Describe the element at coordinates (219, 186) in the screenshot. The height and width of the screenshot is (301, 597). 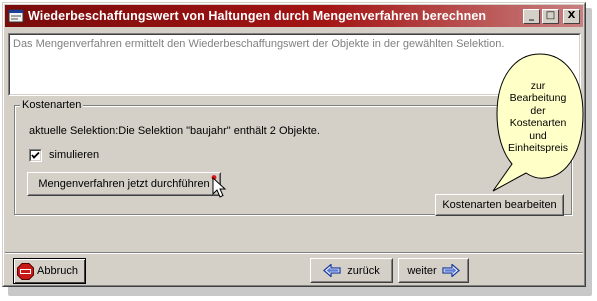
I see `mouse-cursor-icon` at that location.